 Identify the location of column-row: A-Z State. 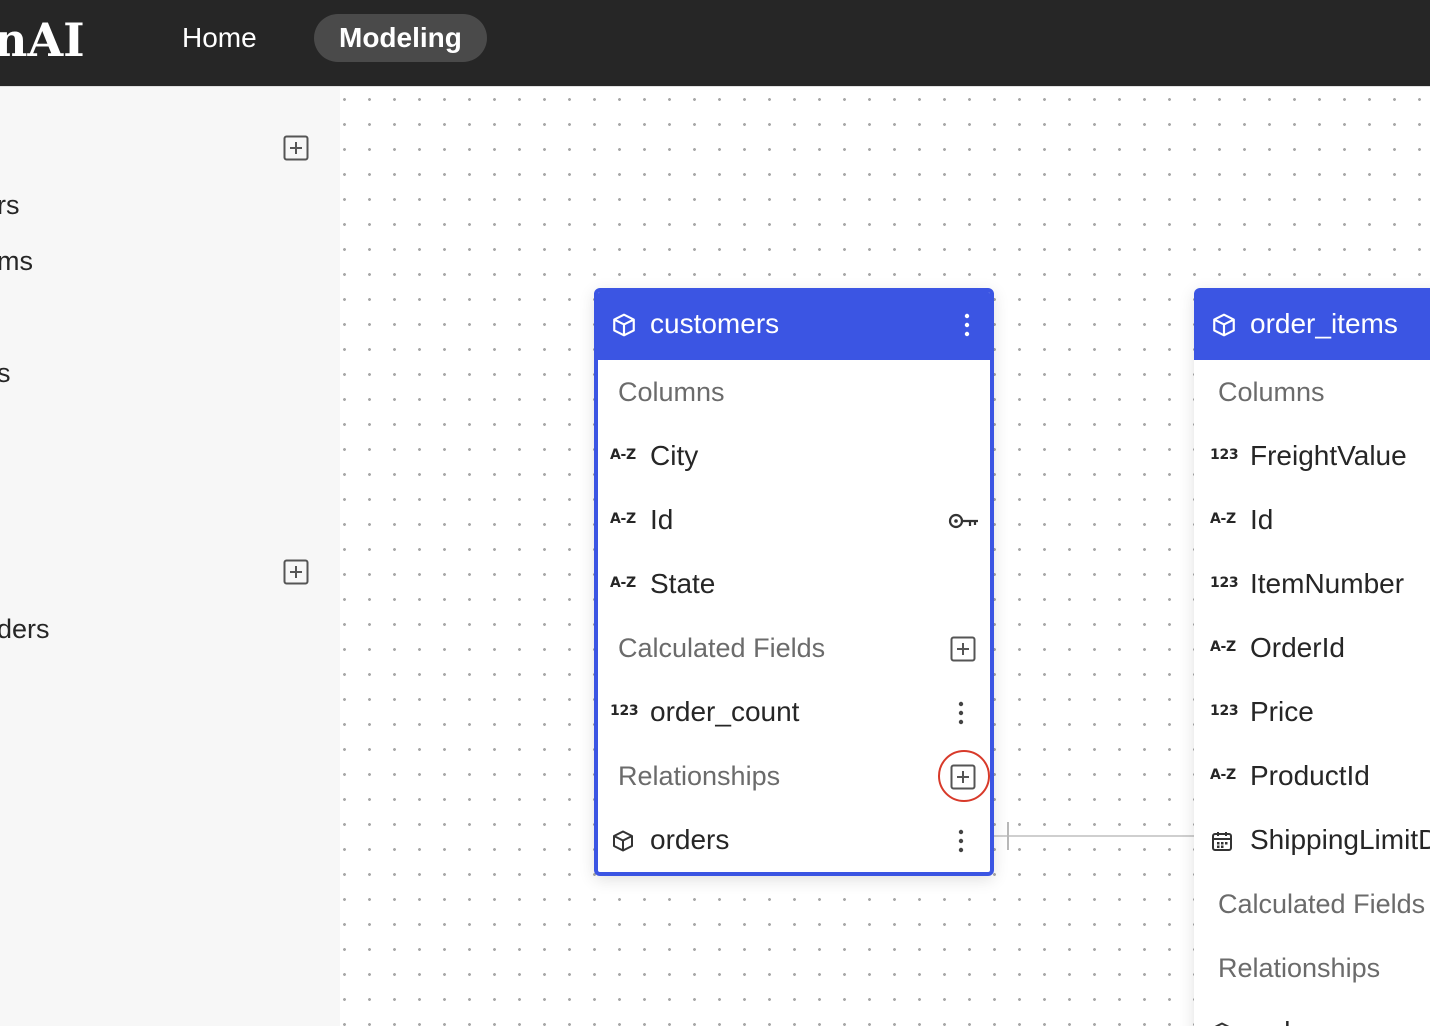
(794, 584).